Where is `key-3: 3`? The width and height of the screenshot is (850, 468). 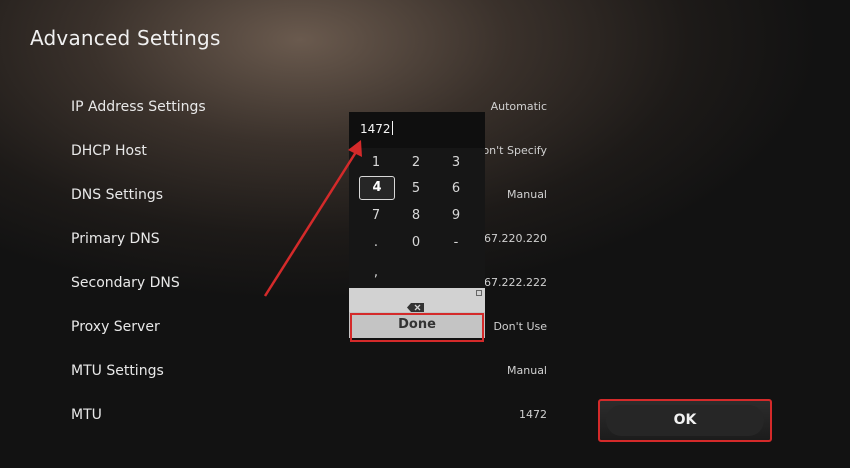
key-3: 3 is located at coordinates (456, 163).